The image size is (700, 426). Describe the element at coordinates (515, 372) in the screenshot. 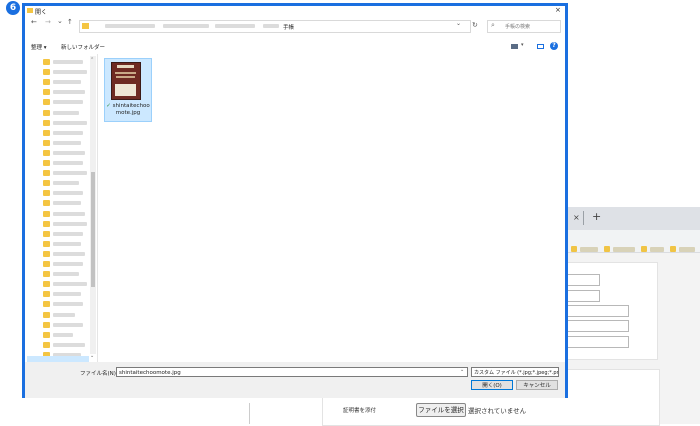

I see `file-type-filter: カスタム ファイル (*.jpg;*.jpeg;*.pn` at that location.